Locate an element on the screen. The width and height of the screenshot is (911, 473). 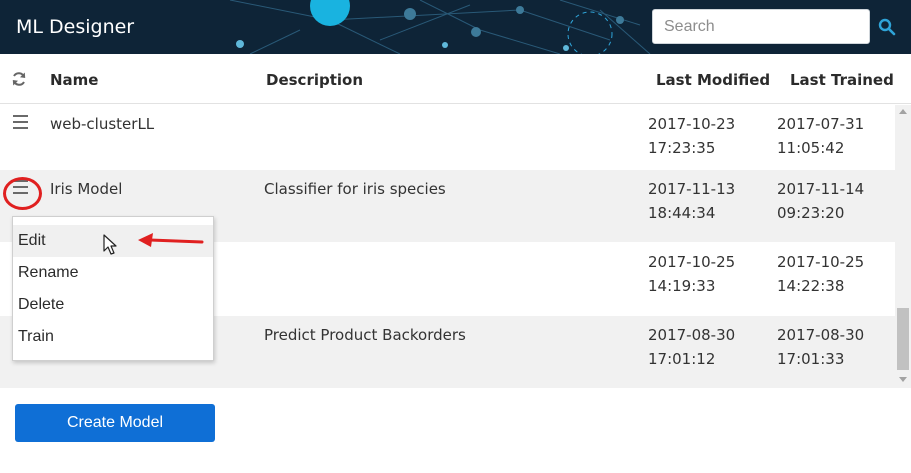
scroll-down-arrow is located at coordinates (903, 379).